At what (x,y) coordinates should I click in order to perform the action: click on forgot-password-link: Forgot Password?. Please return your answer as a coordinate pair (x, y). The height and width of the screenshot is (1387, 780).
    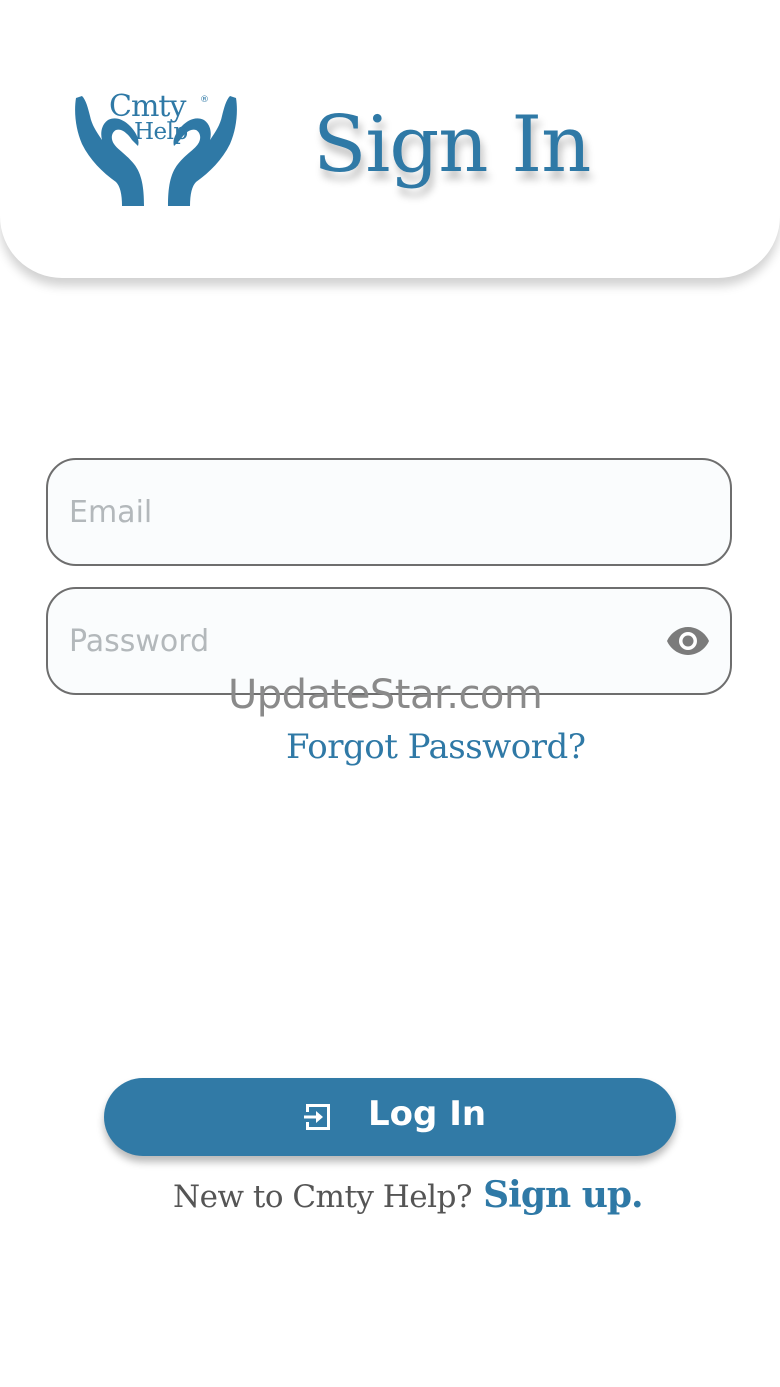
    Looking at the image, I should click on (436, 747).